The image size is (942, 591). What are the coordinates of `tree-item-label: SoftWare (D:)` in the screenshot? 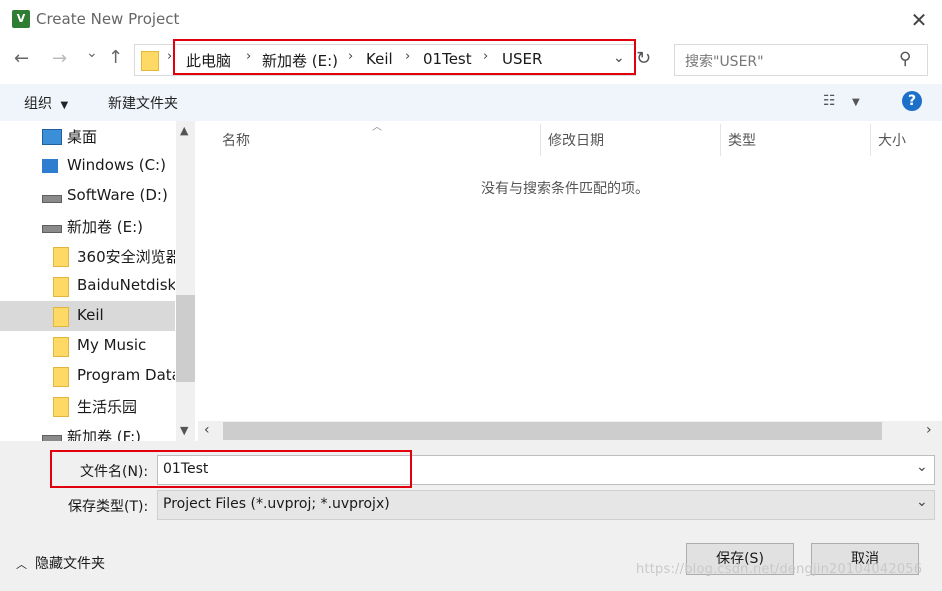 It's located at (117, 195).